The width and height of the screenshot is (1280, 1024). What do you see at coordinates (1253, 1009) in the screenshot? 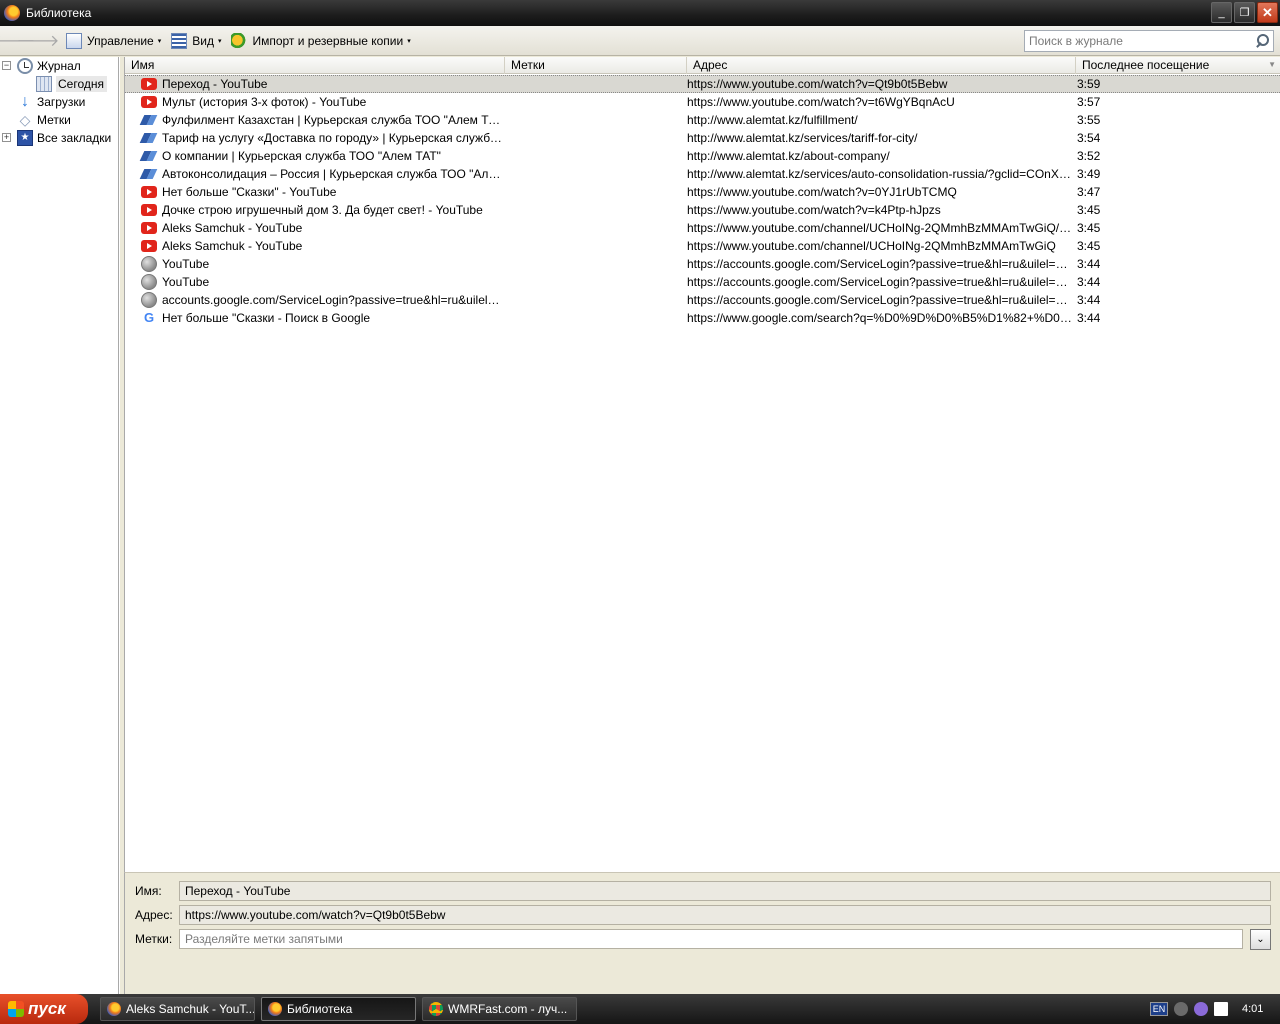
I see `clock: 4:01` at bounding box center [1253, 1009].